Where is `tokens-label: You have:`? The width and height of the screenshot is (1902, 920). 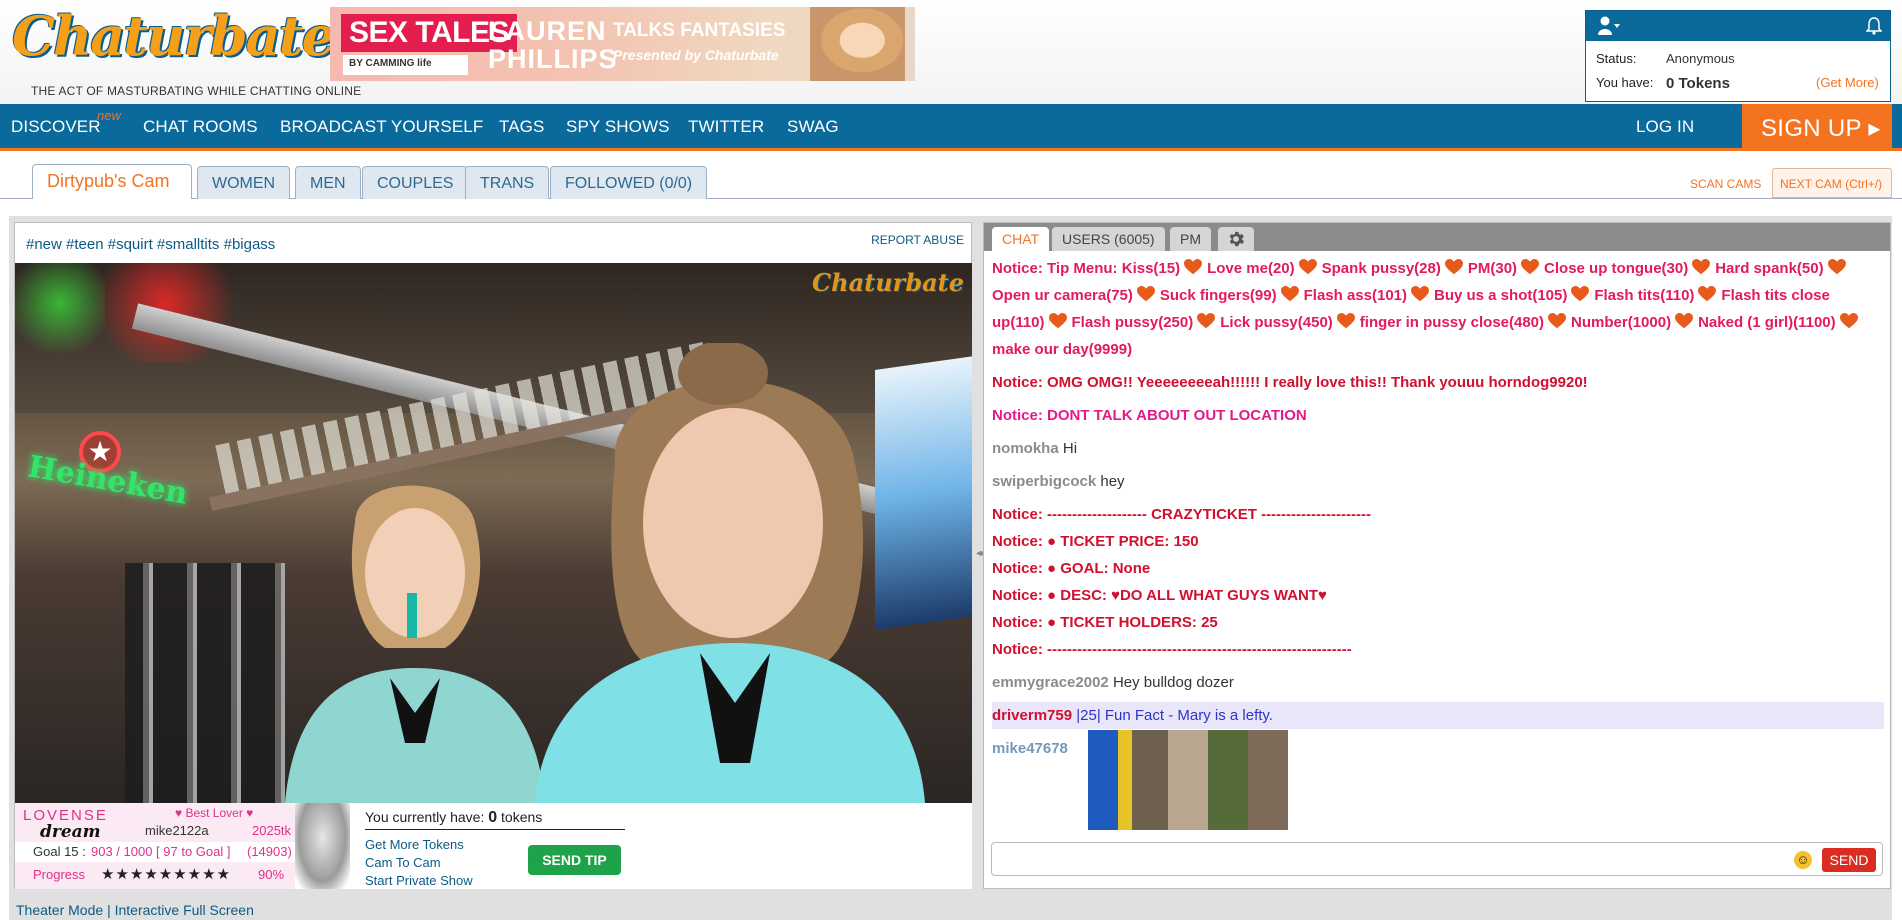 tokens-label: You have: is located at coordinates (1625, 82).